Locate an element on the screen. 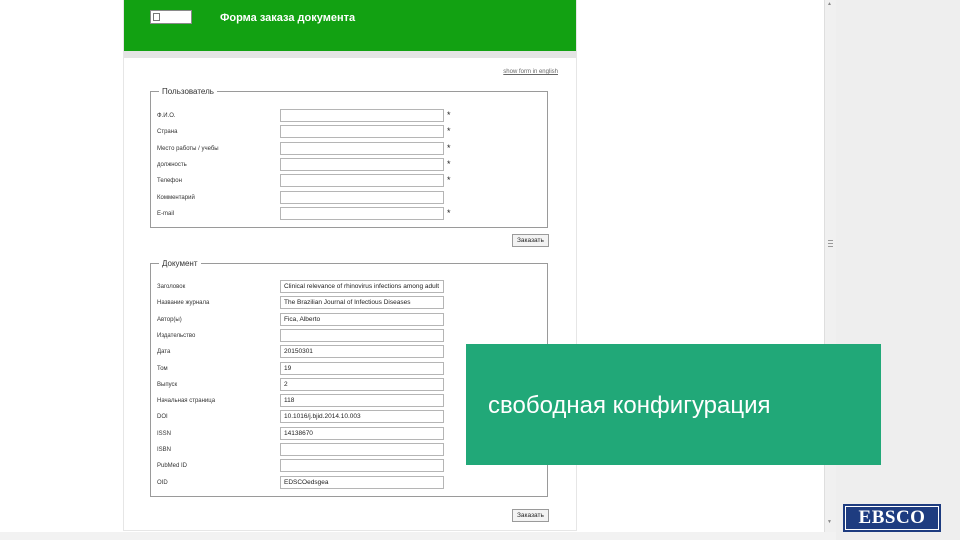  field-label: Заголовок is located at coordinates (171, 287).